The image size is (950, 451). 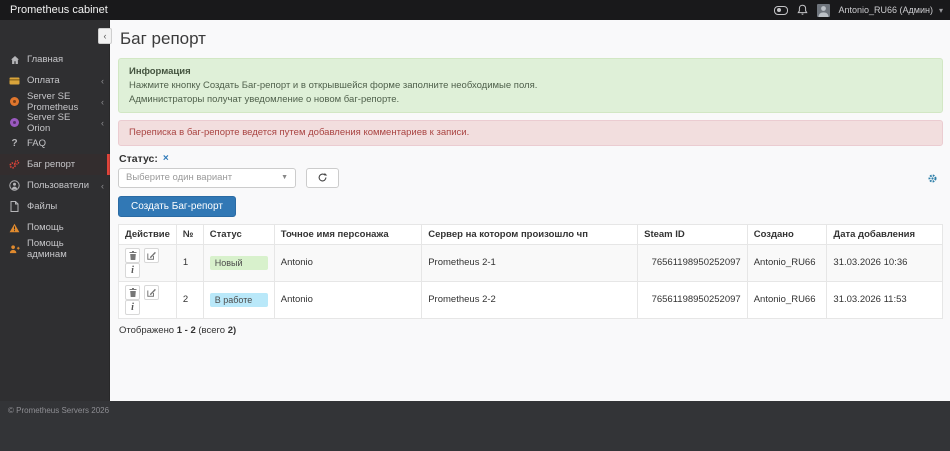 I want to click on cell-server: Prometheus 2-1, so click(x=530, y=262).